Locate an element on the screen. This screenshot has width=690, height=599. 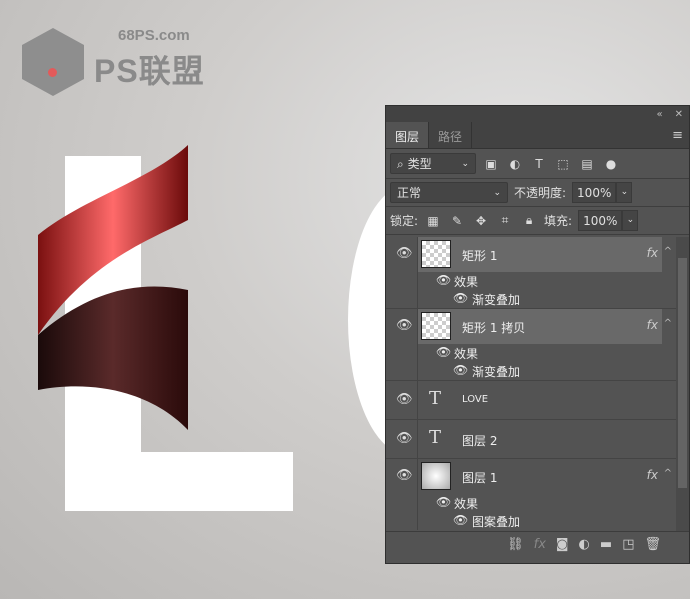
lock-artboard-icon: ⌗ is located at coordinates (505, 220).